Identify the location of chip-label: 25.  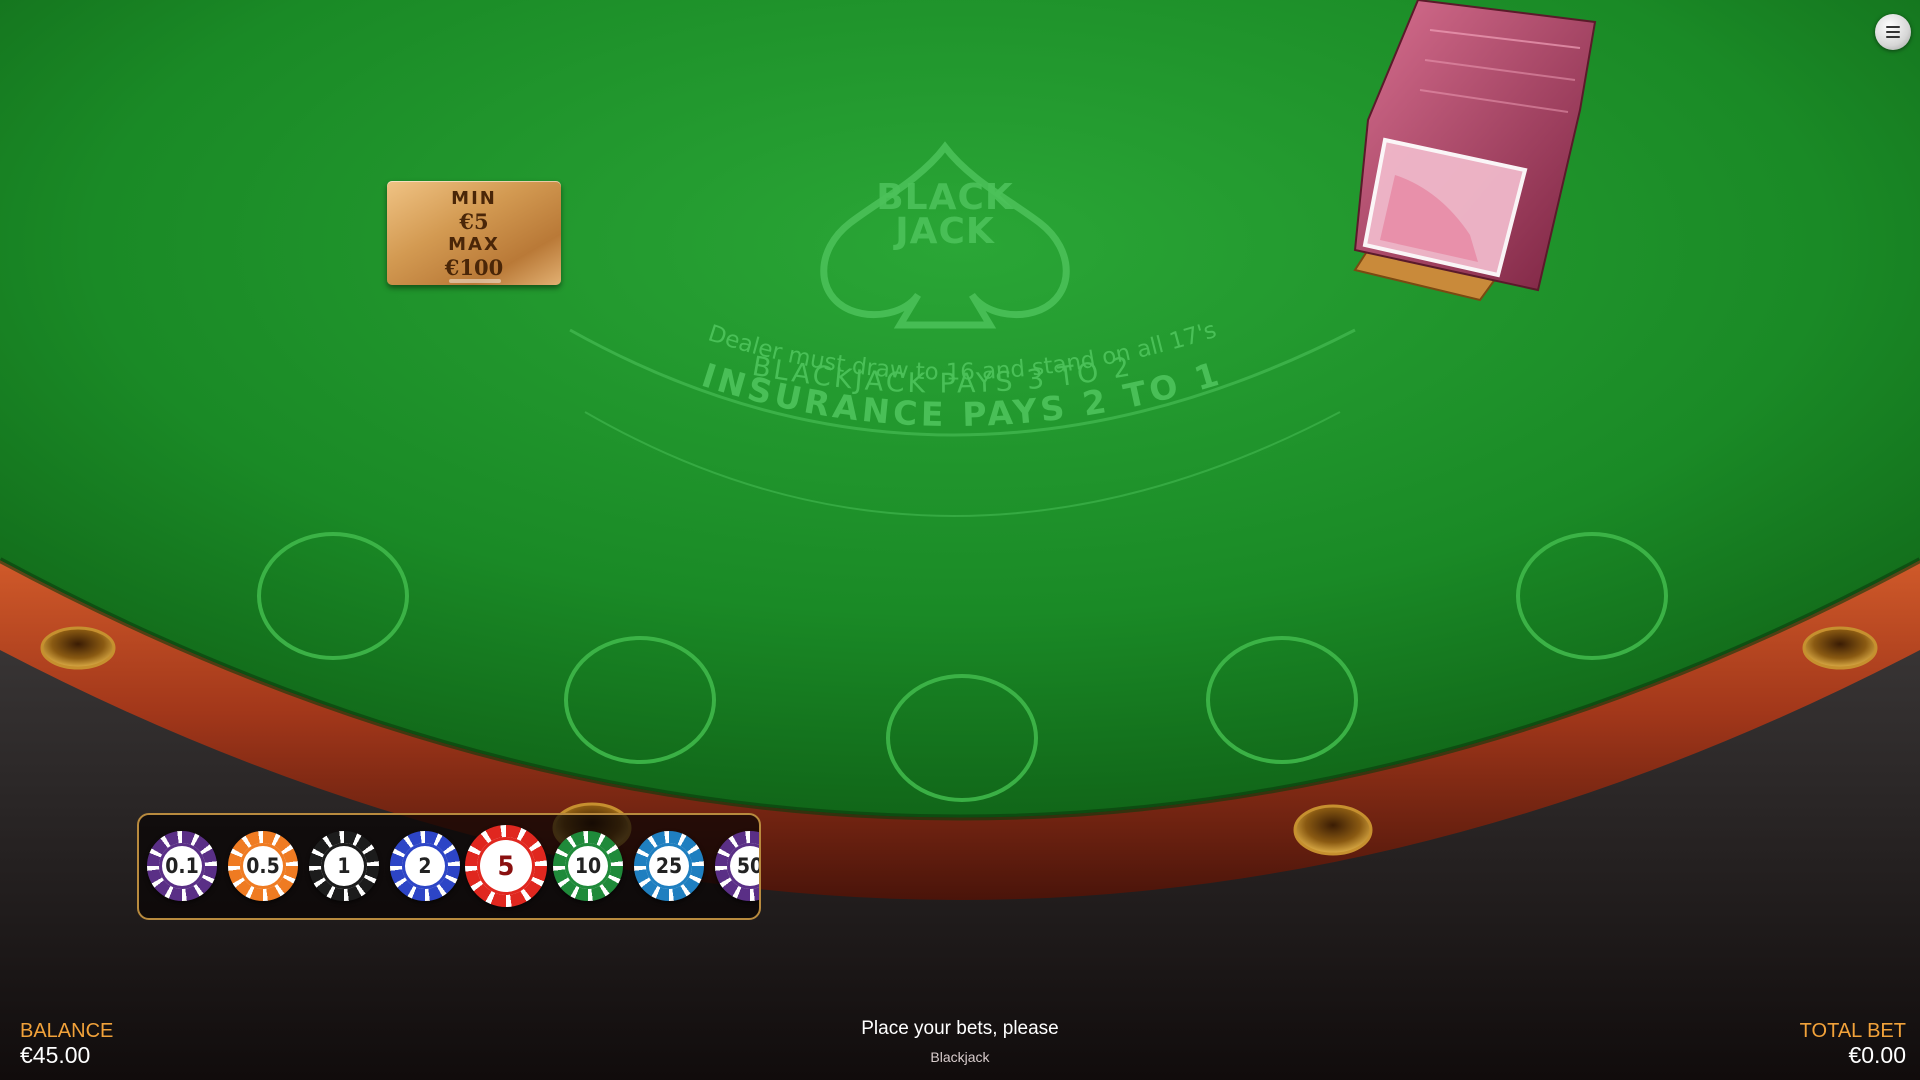
(669, 866).